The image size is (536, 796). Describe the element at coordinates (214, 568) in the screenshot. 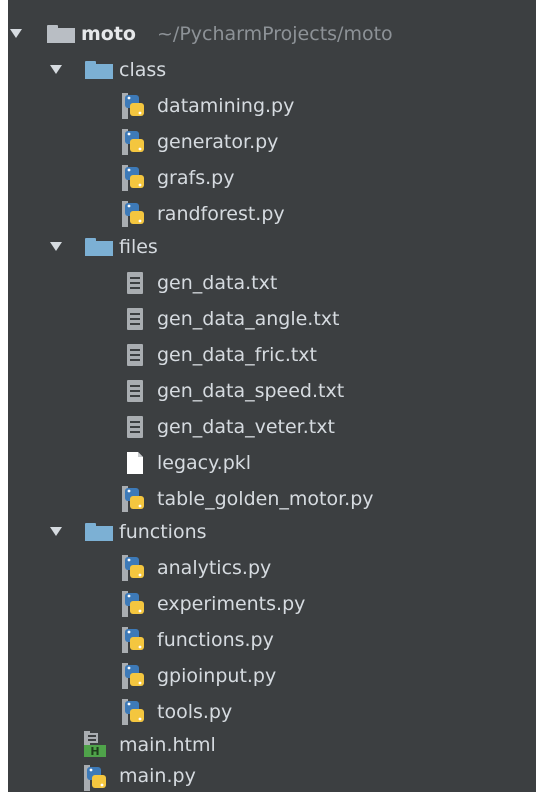

I see `file-name: analytics.py` at that location.